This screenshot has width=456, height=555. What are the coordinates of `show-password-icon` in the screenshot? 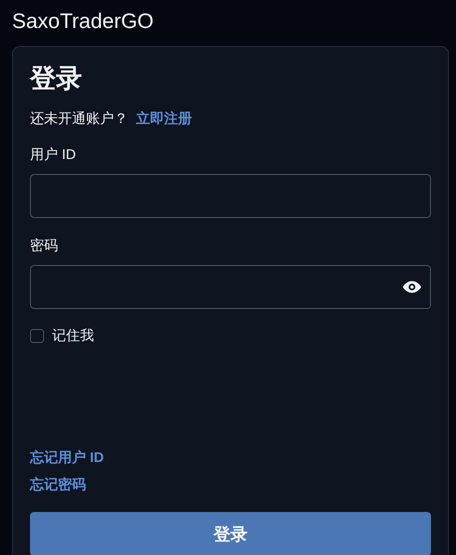 It's located at (412, 287).